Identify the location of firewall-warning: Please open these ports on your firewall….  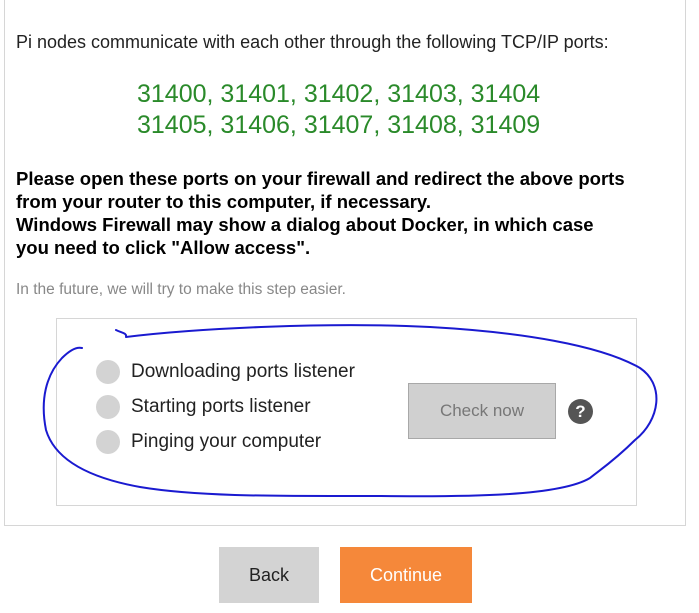
(349, 213).